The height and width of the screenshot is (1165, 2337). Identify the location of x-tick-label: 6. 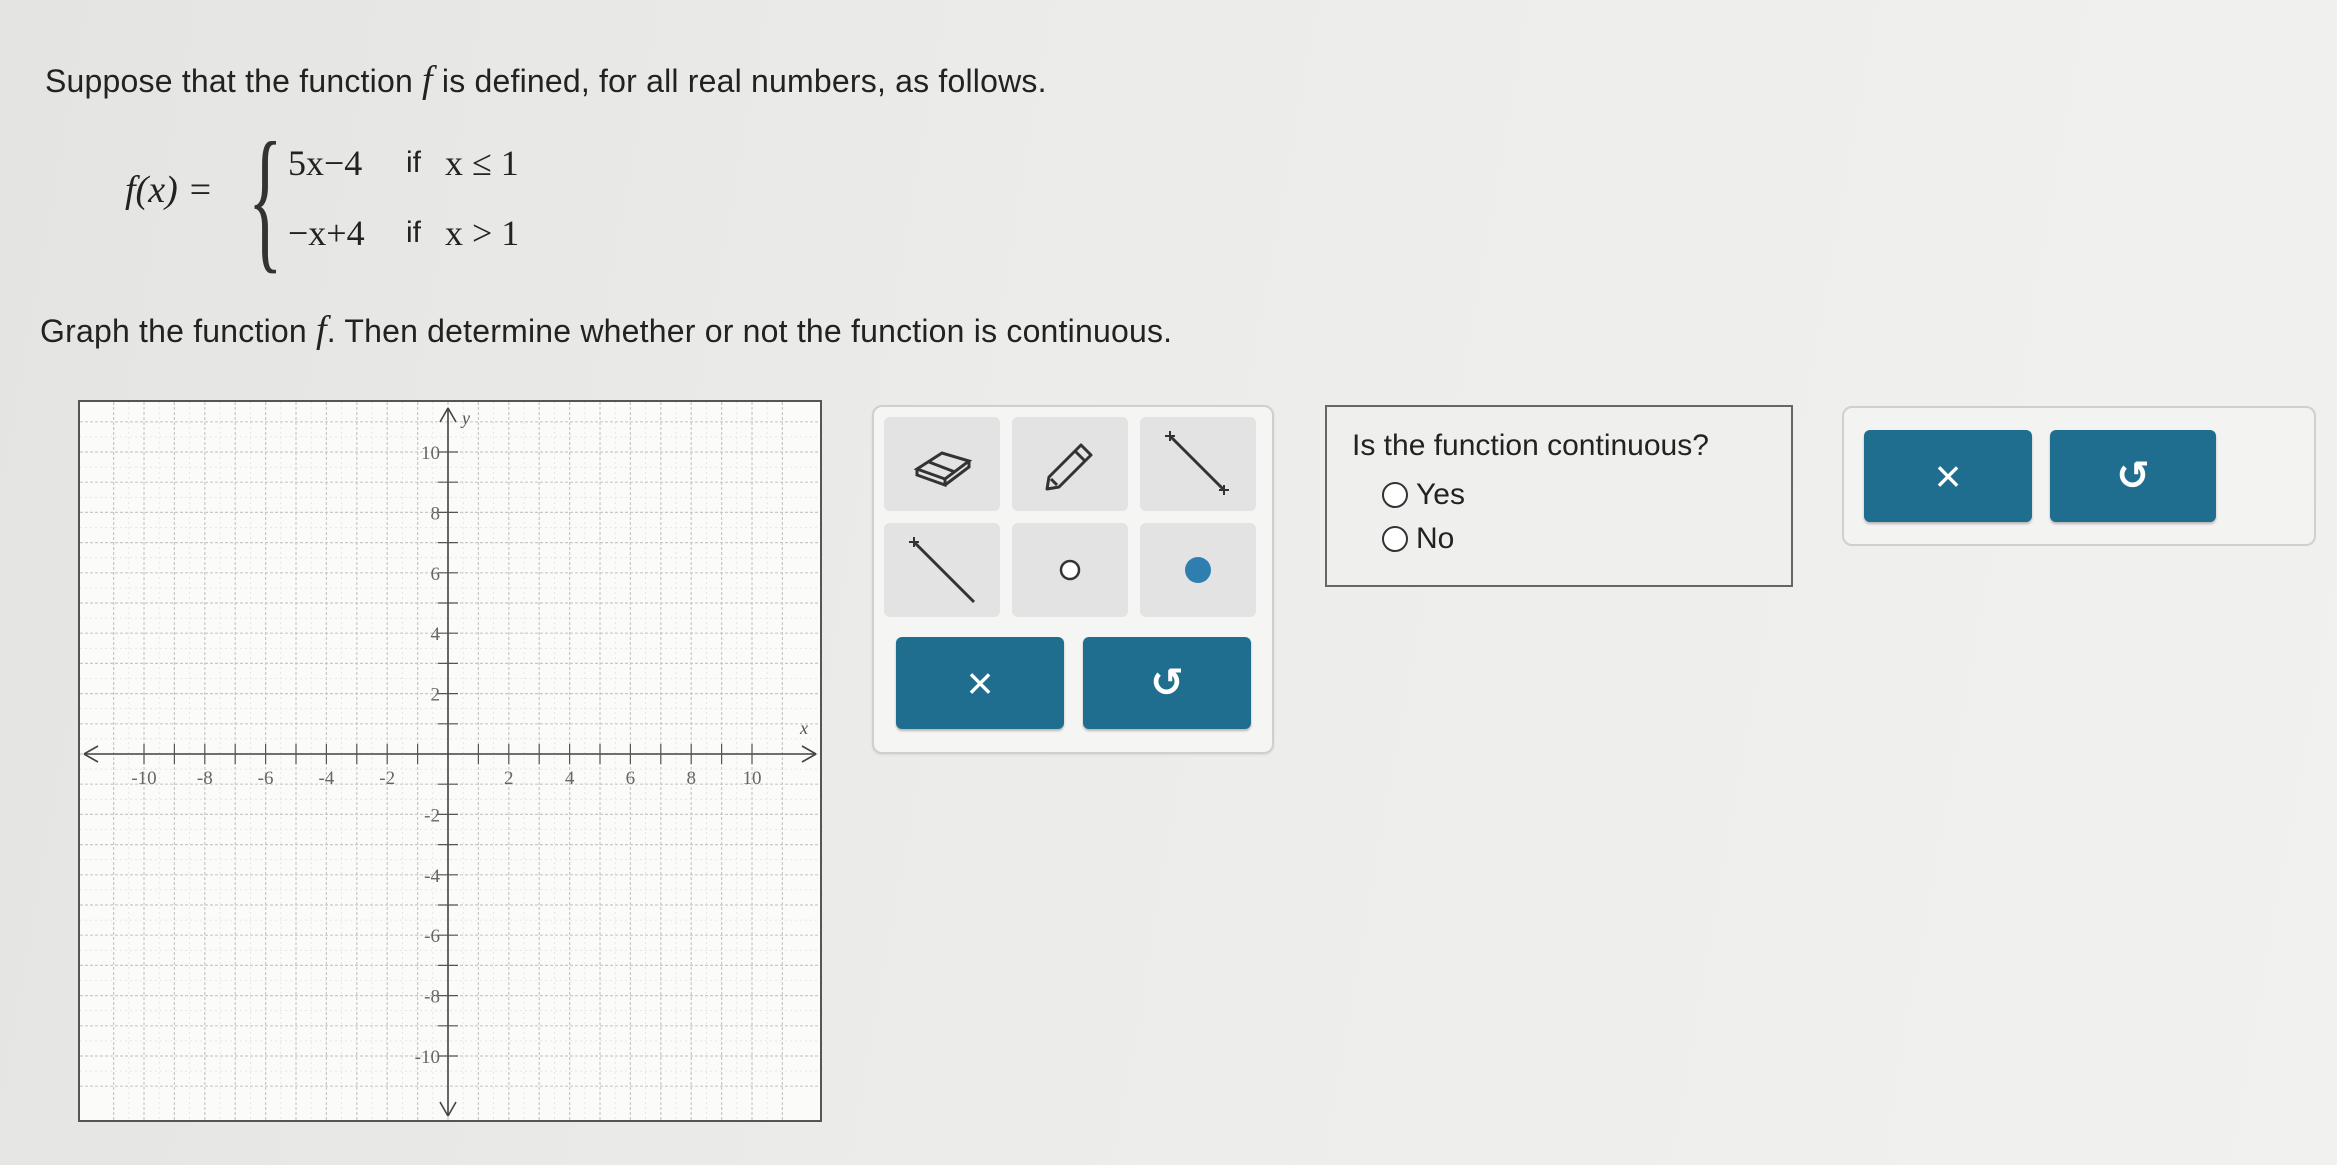
(631, 778).